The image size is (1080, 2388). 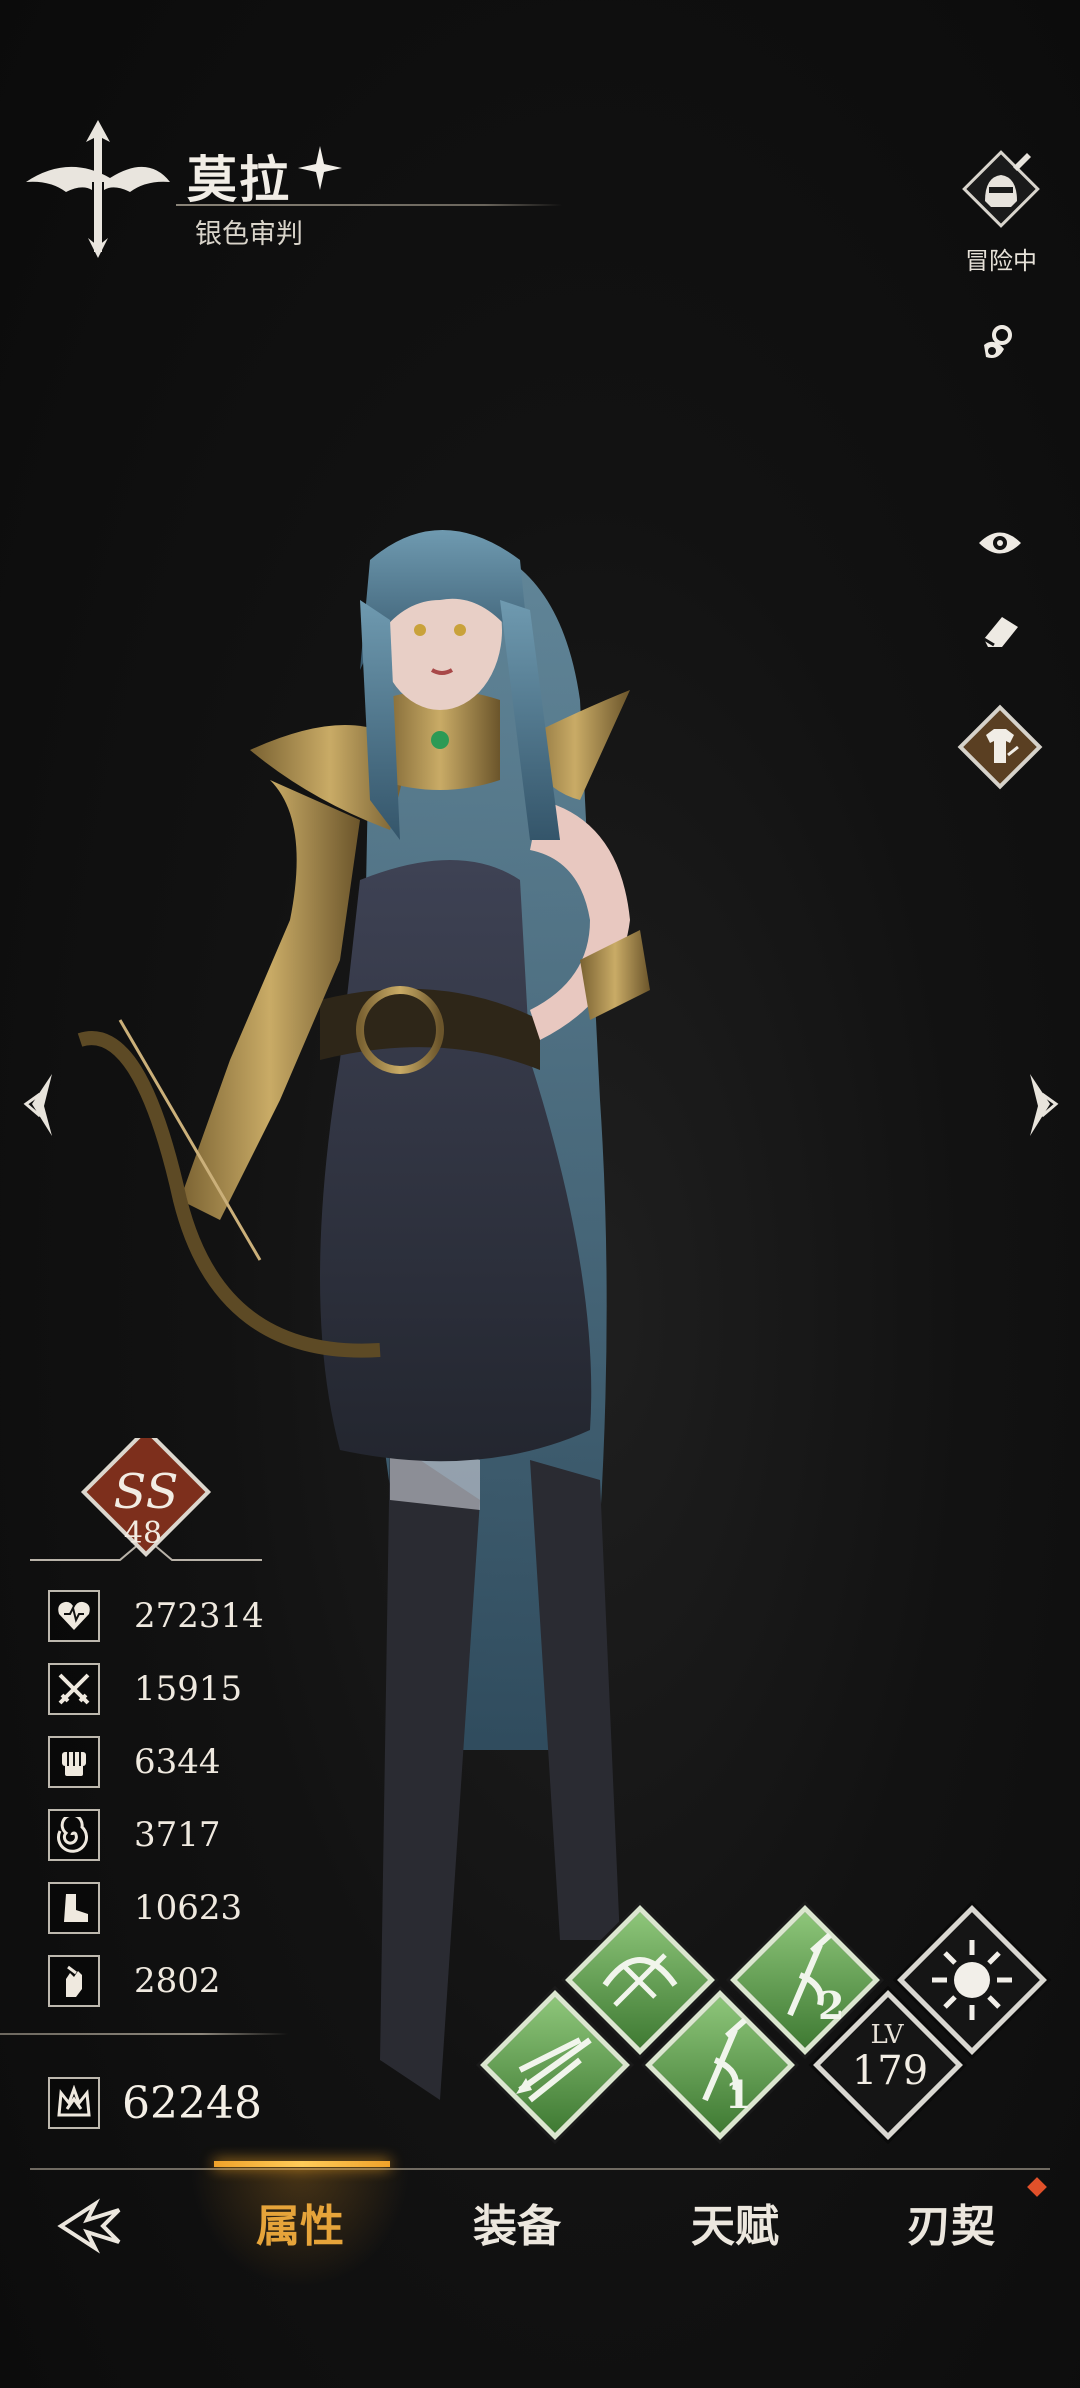 I want to click on tab-talent: 天赋, so click(x=735, y=2222).